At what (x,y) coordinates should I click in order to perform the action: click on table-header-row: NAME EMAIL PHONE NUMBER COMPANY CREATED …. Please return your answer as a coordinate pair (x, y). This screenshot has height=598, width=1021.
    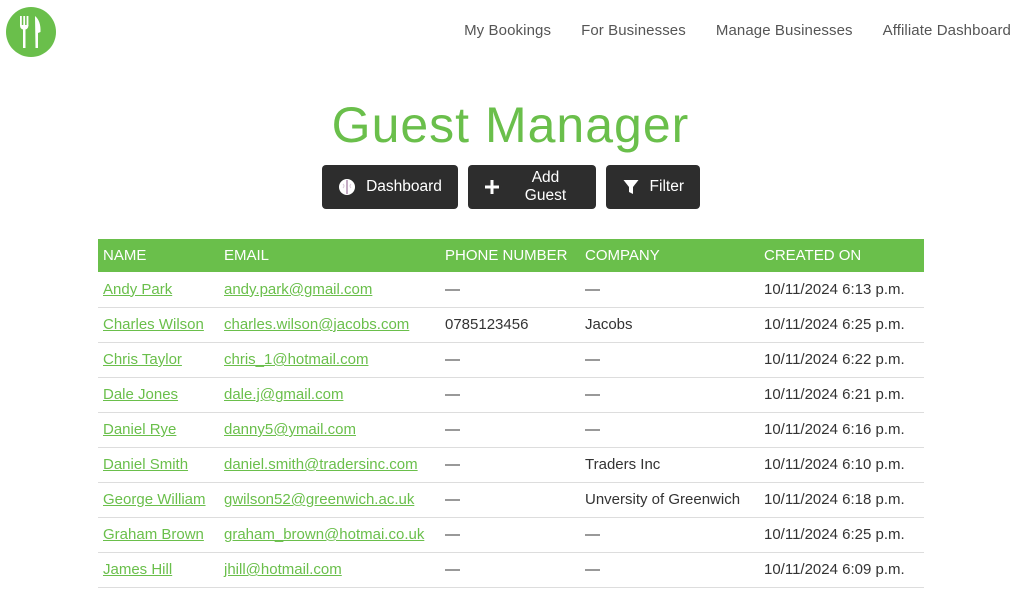
    Looking at the image, I should click on (511, 255).